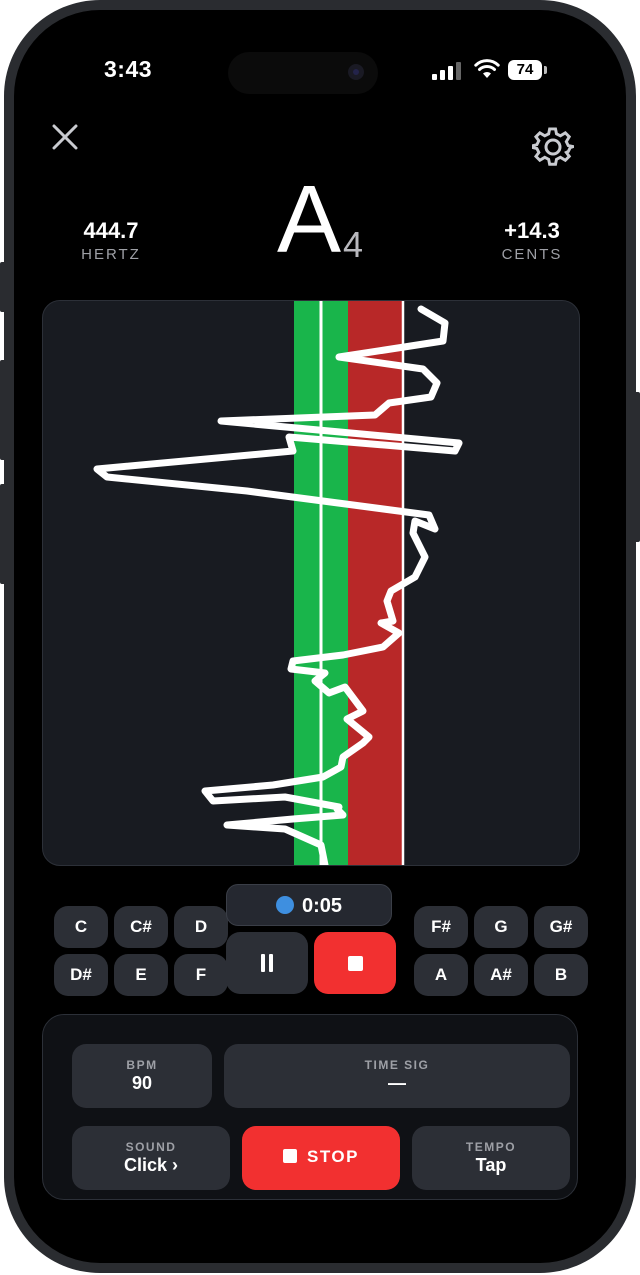  I want to click on status-bar: 3:43 74, so click(320, 73).